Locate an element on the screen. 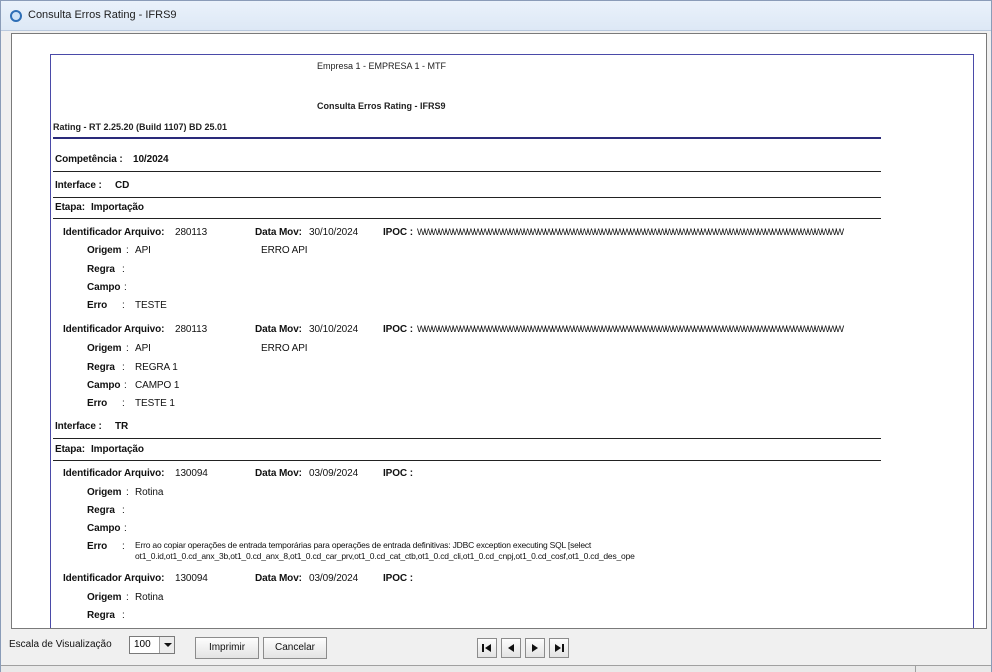 This screenshot has height=672, width=992. competencia-label: Competência : is located at coordinates (89, 159).